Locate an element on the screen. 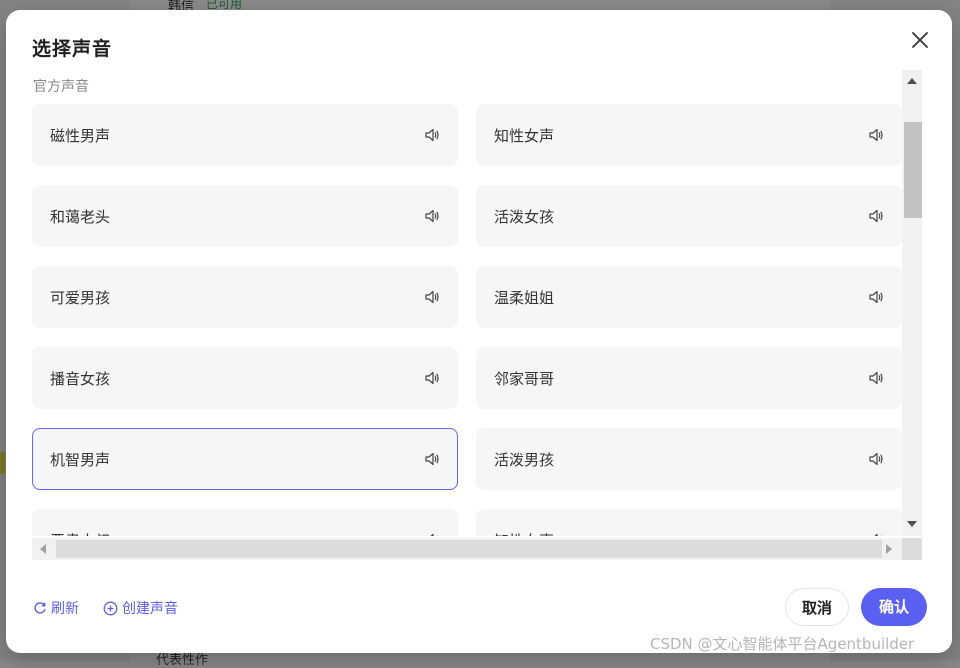  voice-card: 播音女孩 is located at coordinates (245, 378).